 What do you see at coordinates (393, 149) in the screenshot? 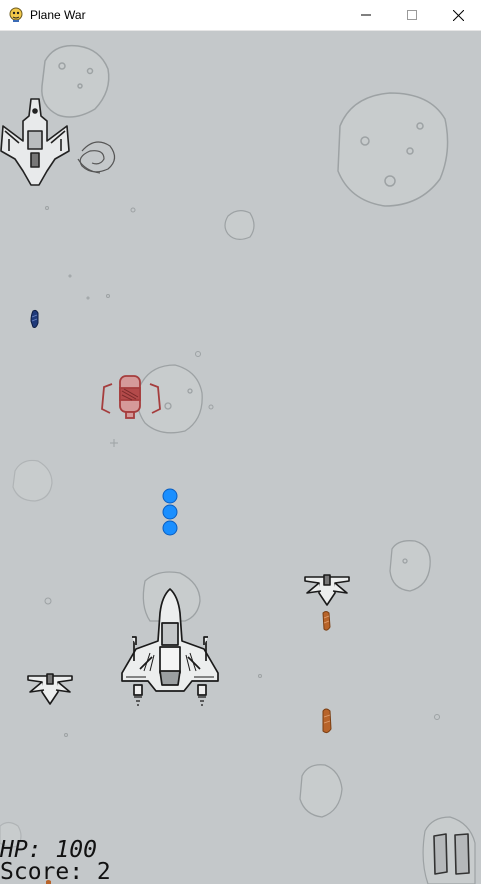
I see `asteroid-large-top-right` at bounding box center [393, 149].